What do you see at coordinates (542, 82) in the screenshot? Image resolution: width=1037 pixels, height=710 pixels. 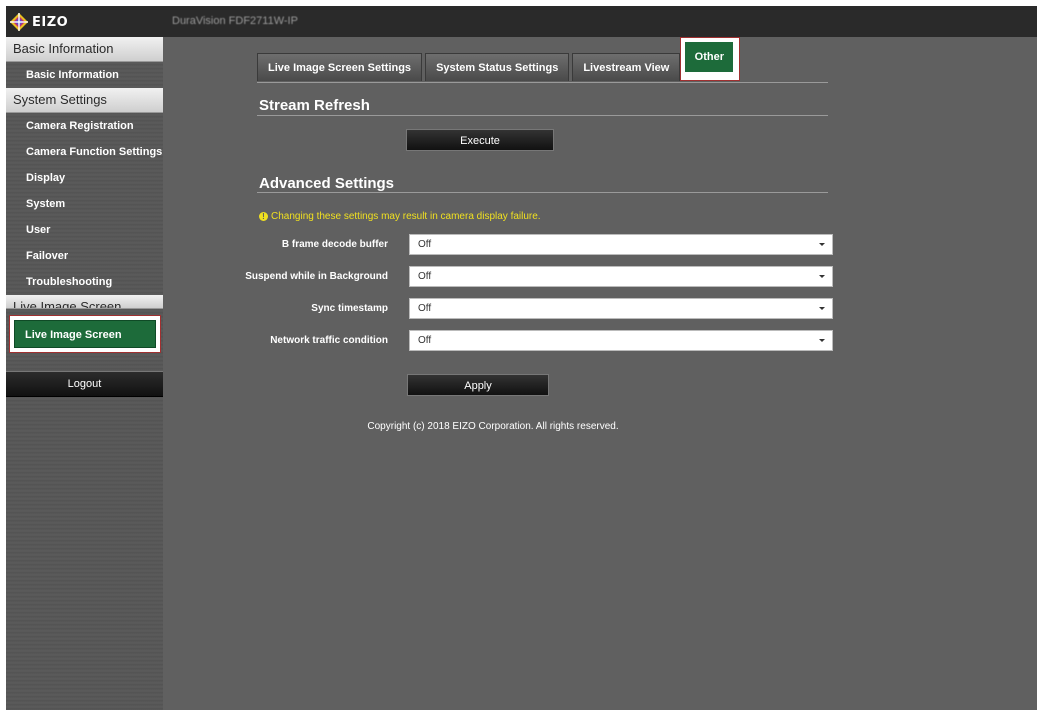 I see `tab-underline` at bounding box center [542, 82].